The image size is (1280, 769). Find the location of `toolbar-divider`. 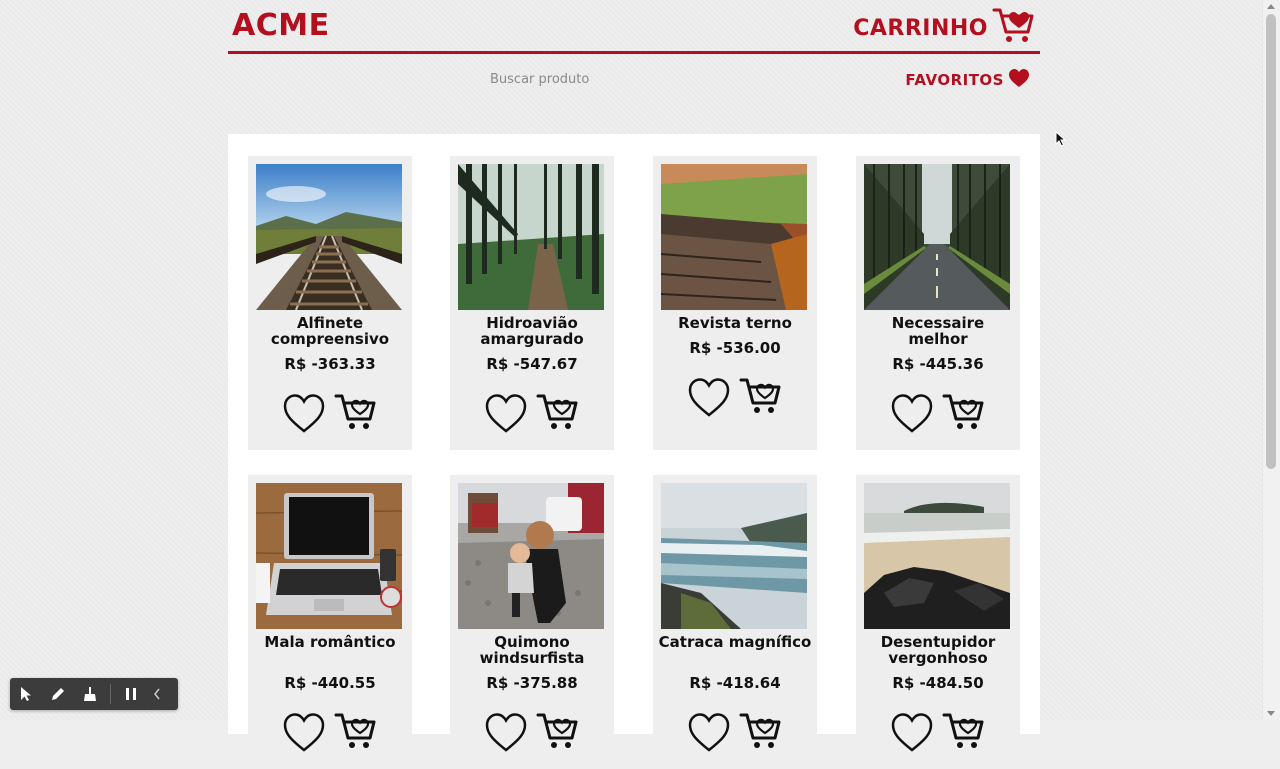

toolbar-divider is located at coordinates (110, 694).